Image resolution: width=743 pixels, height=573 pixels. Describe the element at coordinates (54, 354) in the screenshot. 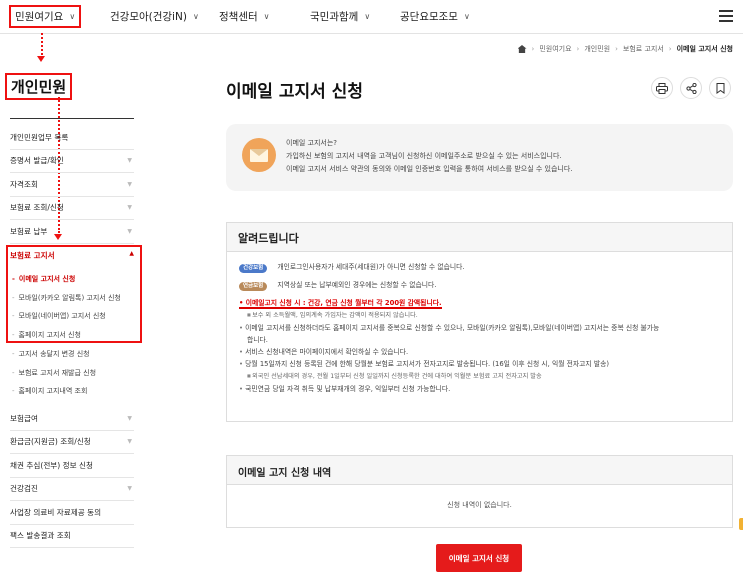

I see `submenu-label: 고지서 송달지 변경 신청` at that location.